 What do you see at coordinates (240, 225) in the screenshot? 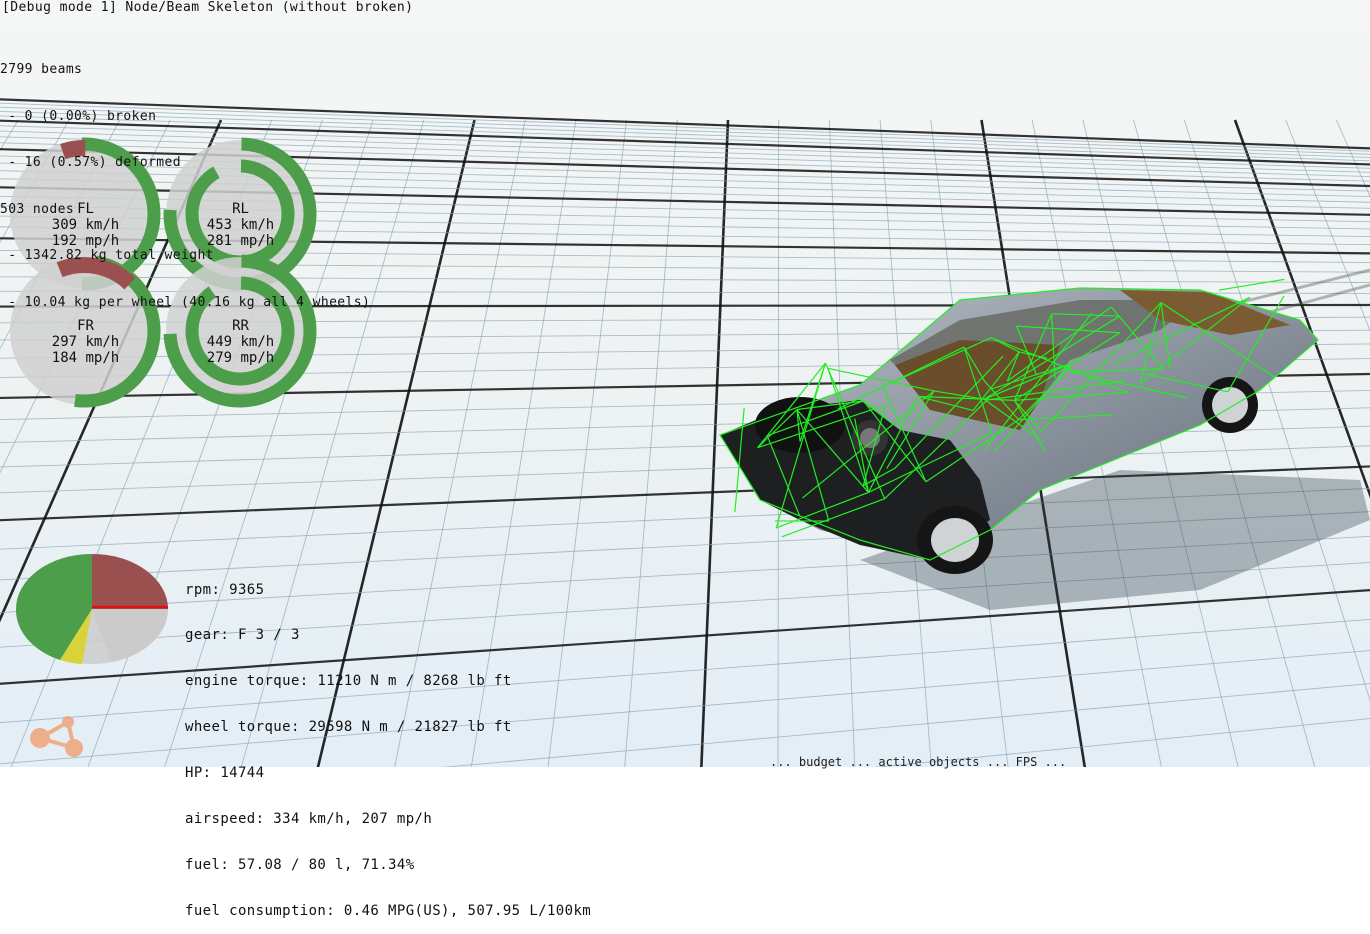
I see `wheel-kmh: 453 km/h` at bounding box center [240, 225].